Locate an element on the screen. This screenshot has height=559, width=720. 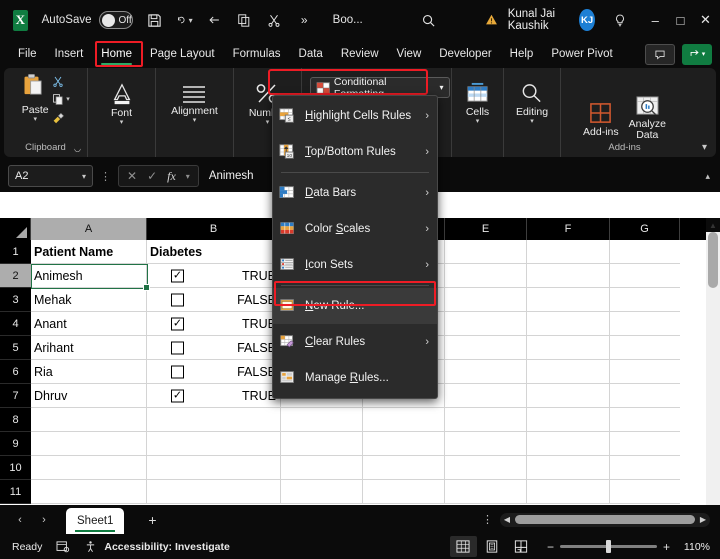
tab-help: Help is located at coordinates (522, 54).